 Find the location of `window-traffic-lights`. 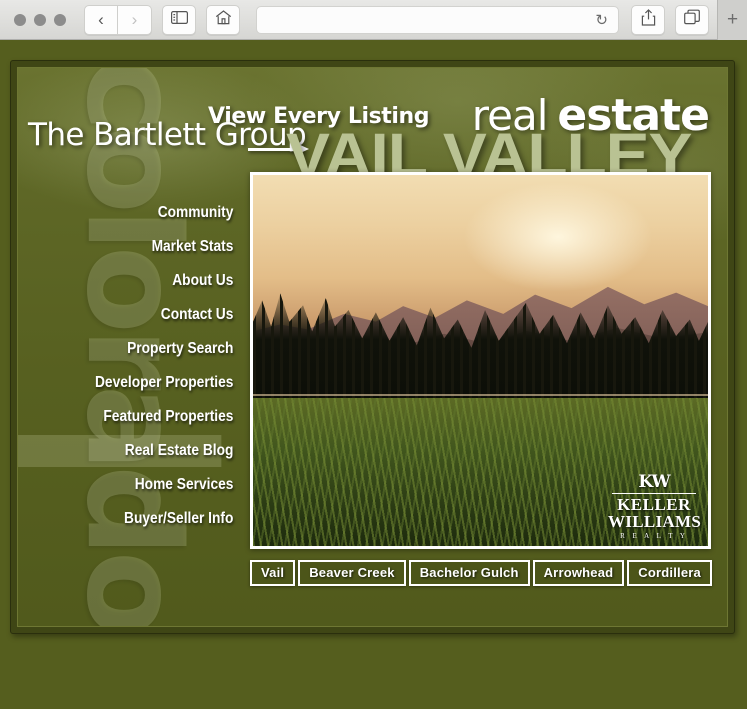

window-traffic-lights is located at coordinates (40, 19).